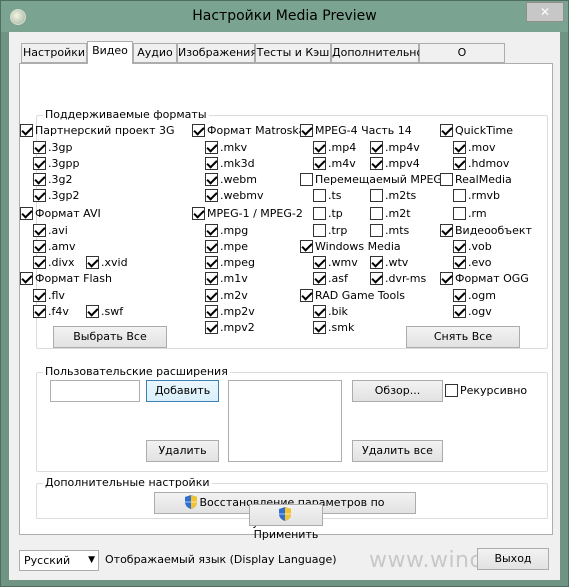  I want to click on format-checkbox: .m2t, so click(390, 214).